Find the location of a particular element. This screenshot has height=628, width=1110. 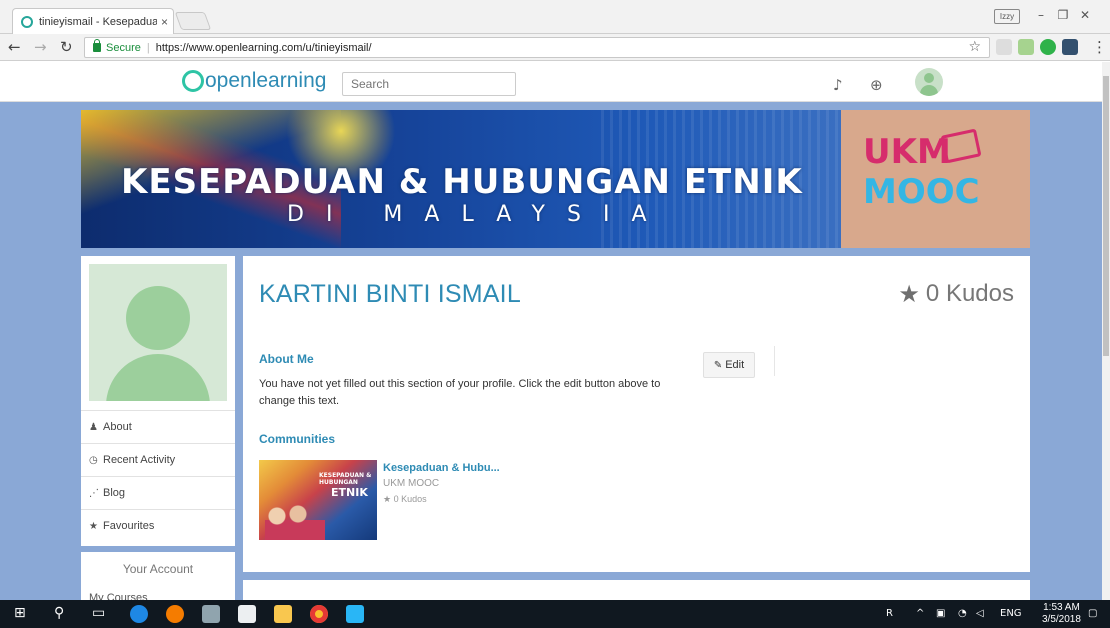

sidebar-item-label: Recent Activity is located at coordinates (139, 460).